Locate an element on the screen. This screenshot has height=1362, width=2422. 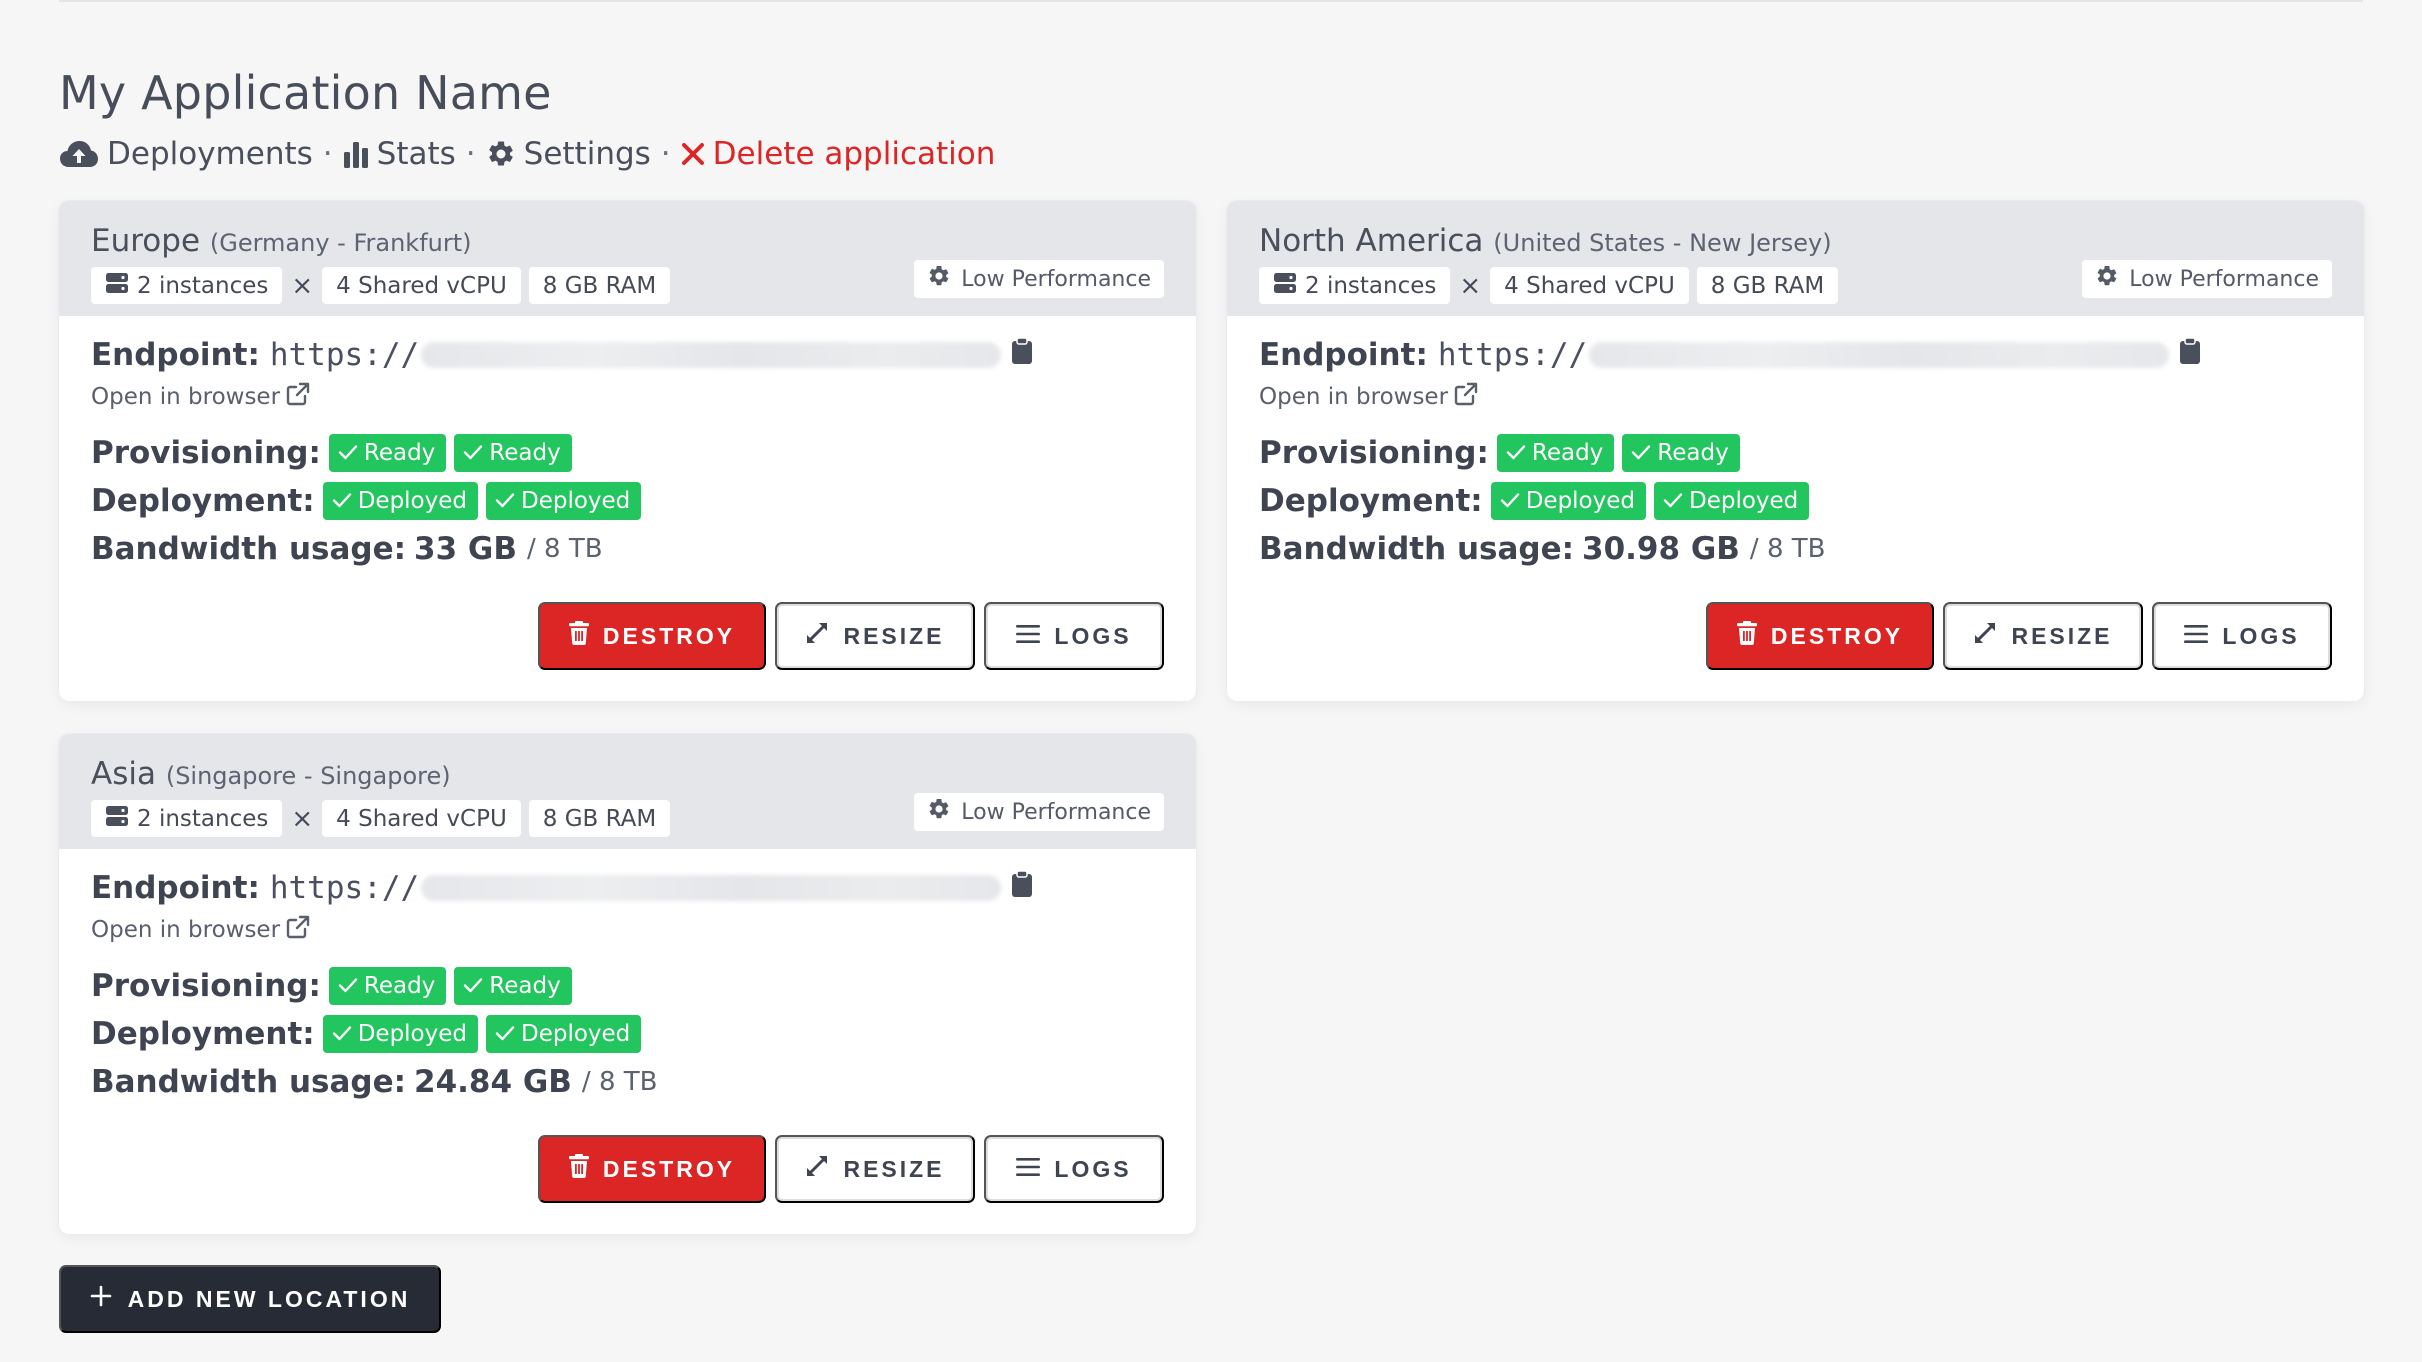
nav-delete-application-link: Delete application is located at coordinates (838, 154).